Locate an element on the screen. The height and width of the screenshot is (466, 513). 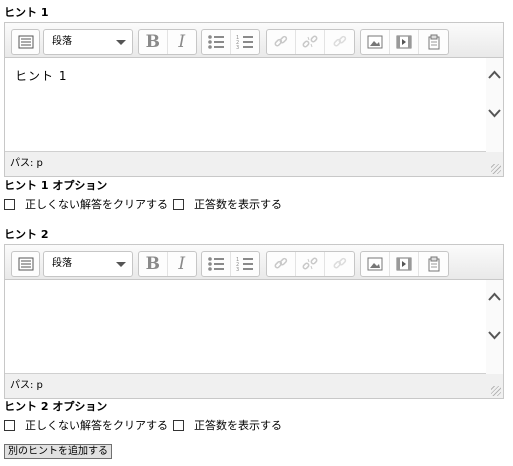
hint-2-options-title: ヒント 2 オプション is located at coordinates (56, 406).